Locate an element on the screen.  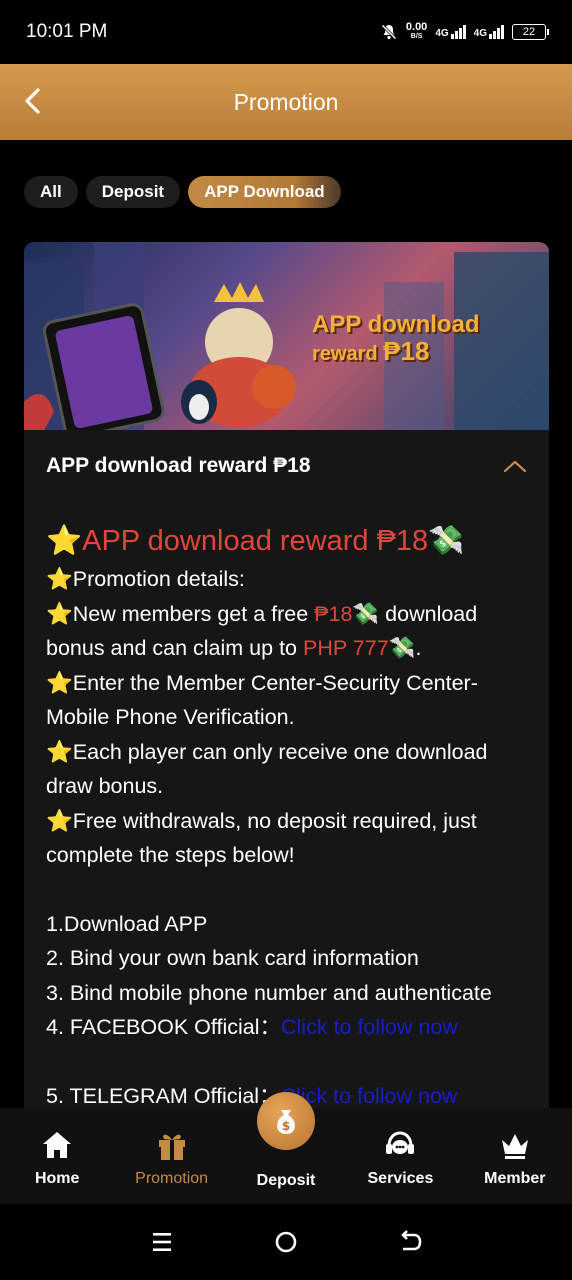
signal-1: 4G is located at coordinates (450, 32).